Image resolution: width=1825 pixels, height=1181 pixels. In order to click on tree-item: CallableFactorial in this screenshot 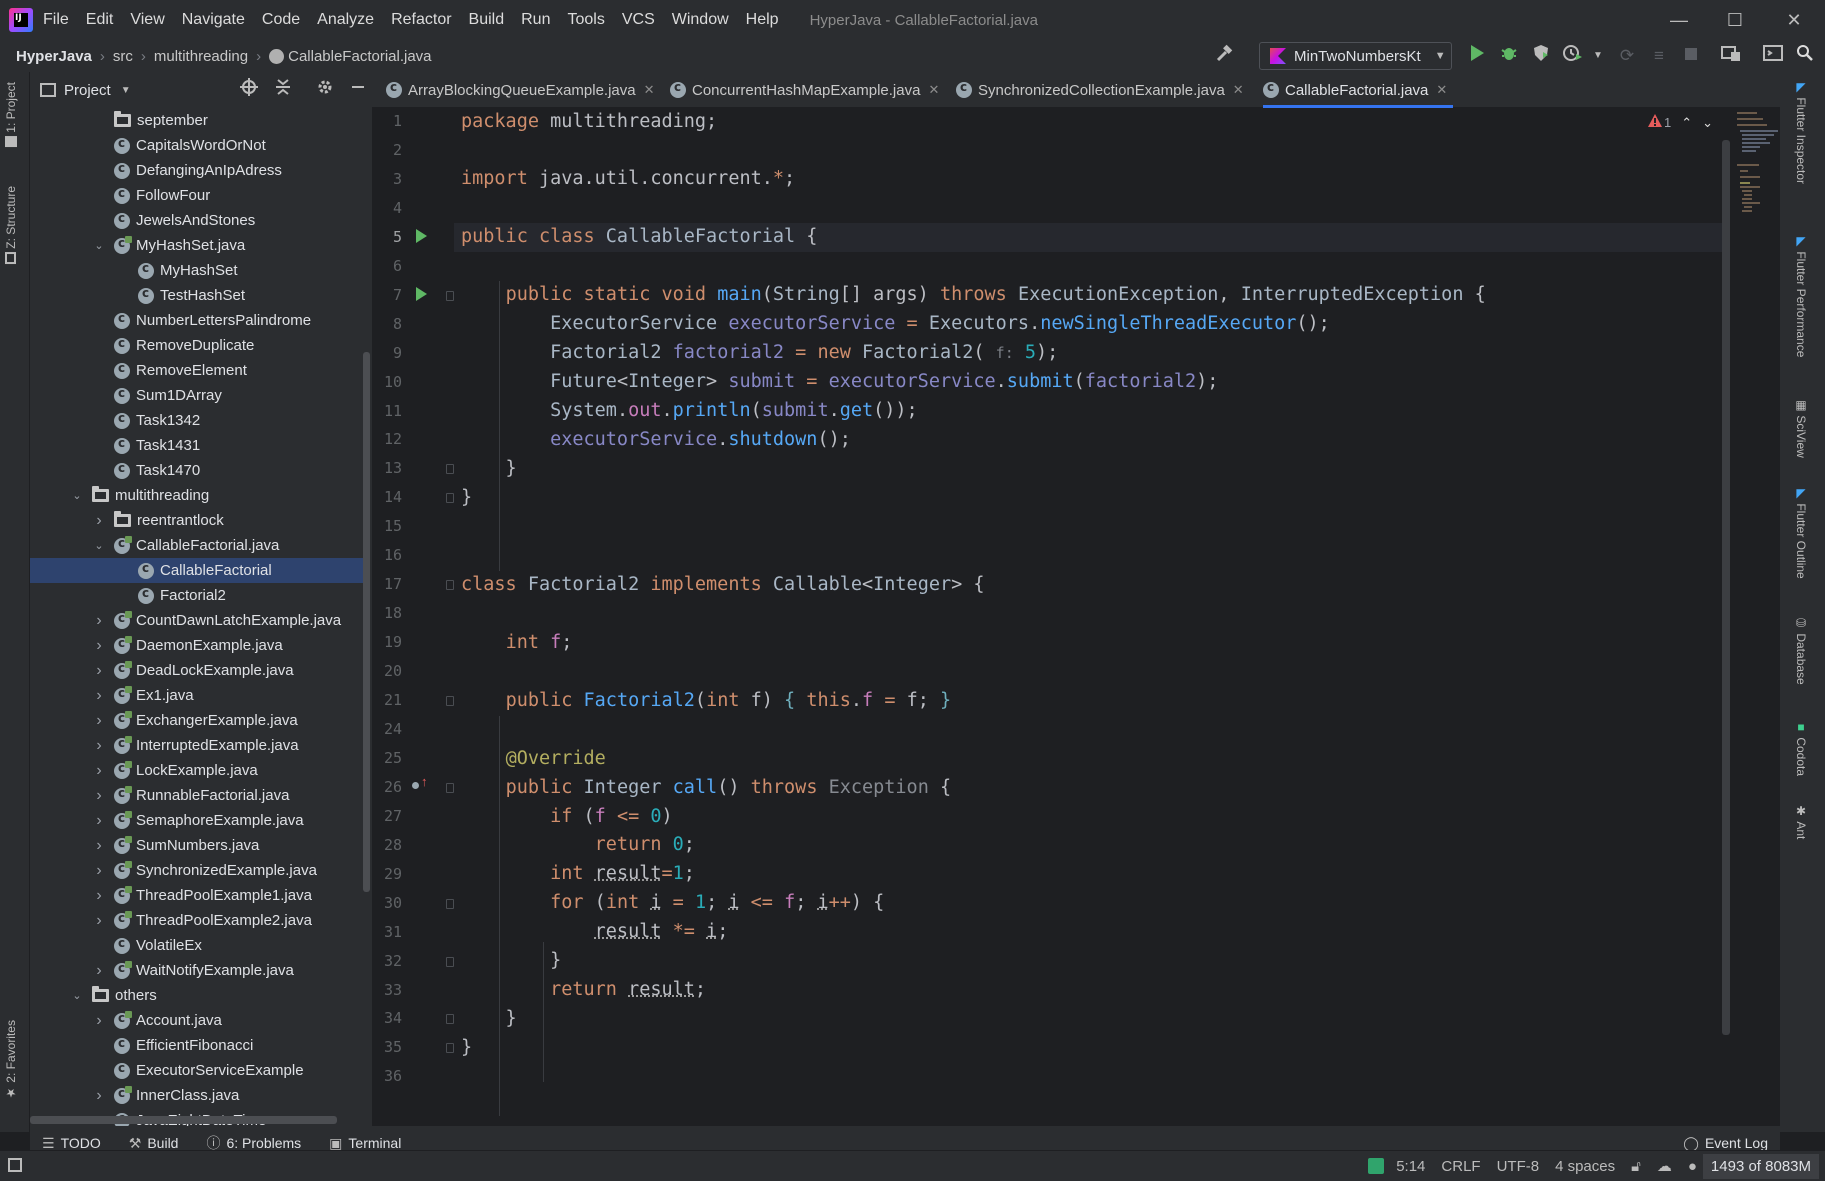, I will do `click(197, 570)`.